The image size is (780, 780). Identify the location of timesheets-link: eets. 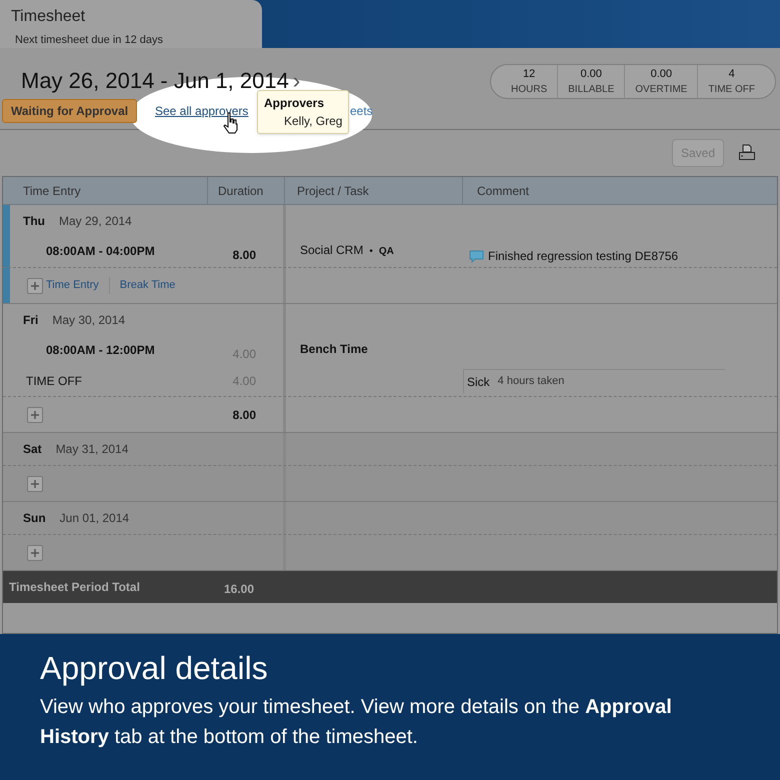
(361, 111).